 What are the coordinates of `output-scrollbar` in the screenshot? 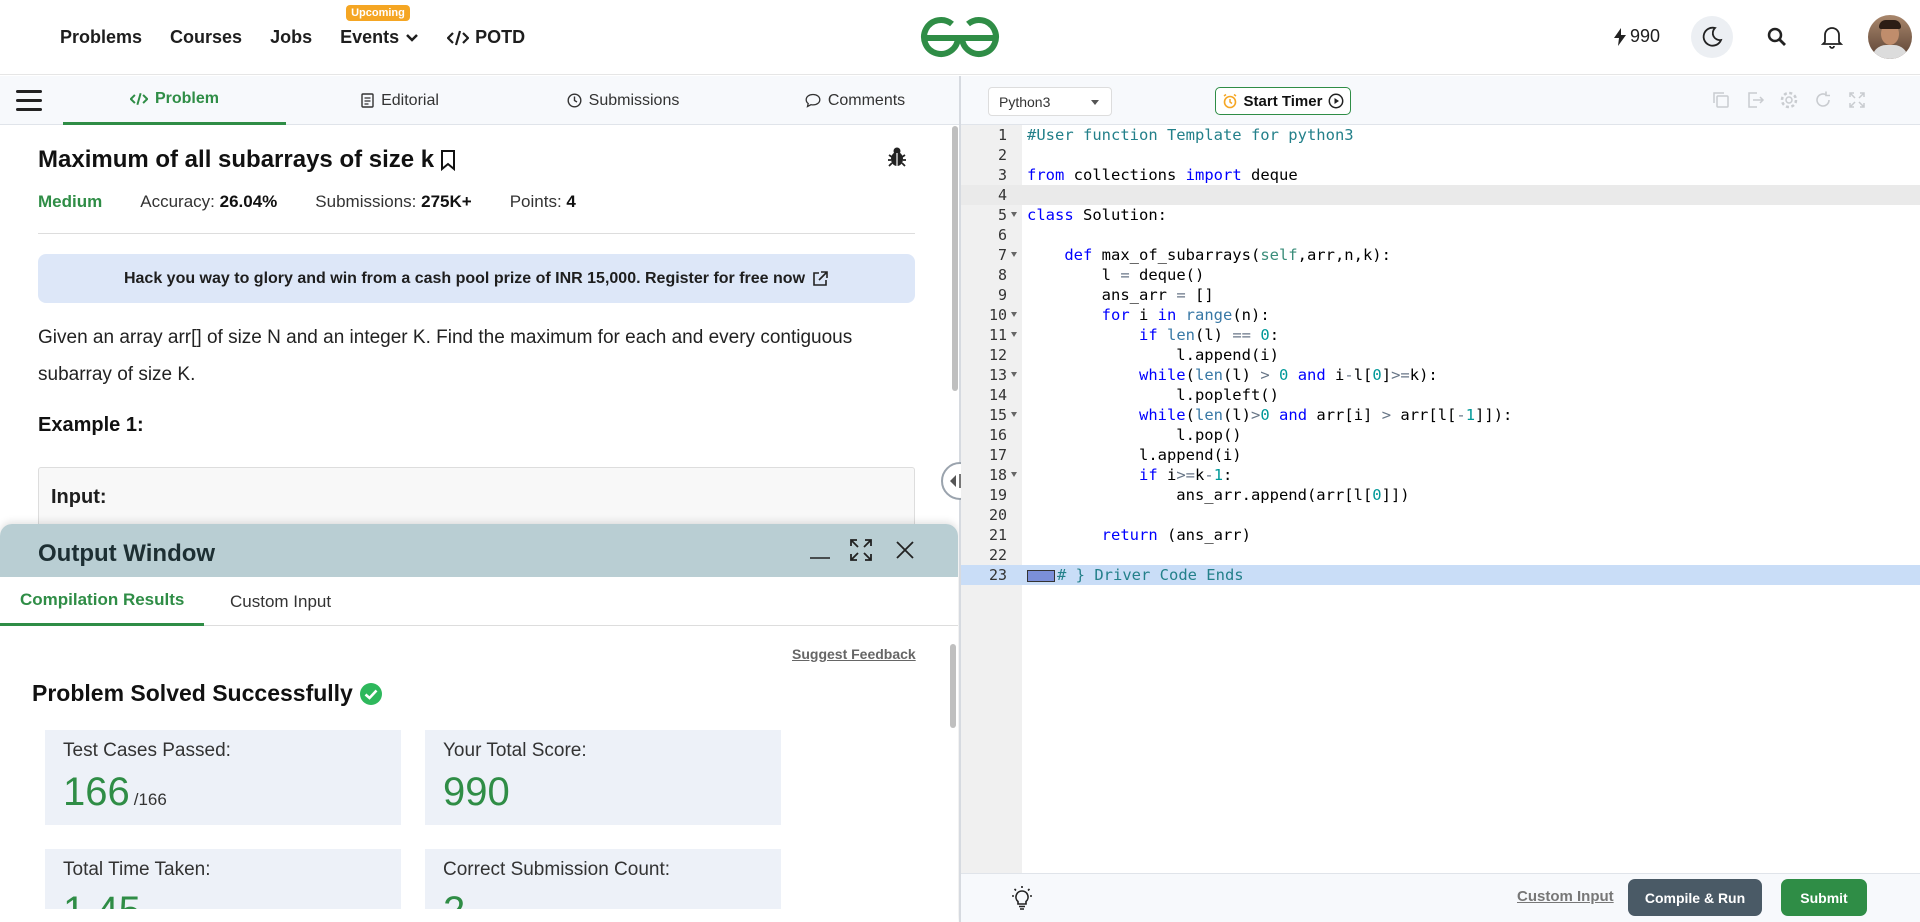 It's located at (953, 686).